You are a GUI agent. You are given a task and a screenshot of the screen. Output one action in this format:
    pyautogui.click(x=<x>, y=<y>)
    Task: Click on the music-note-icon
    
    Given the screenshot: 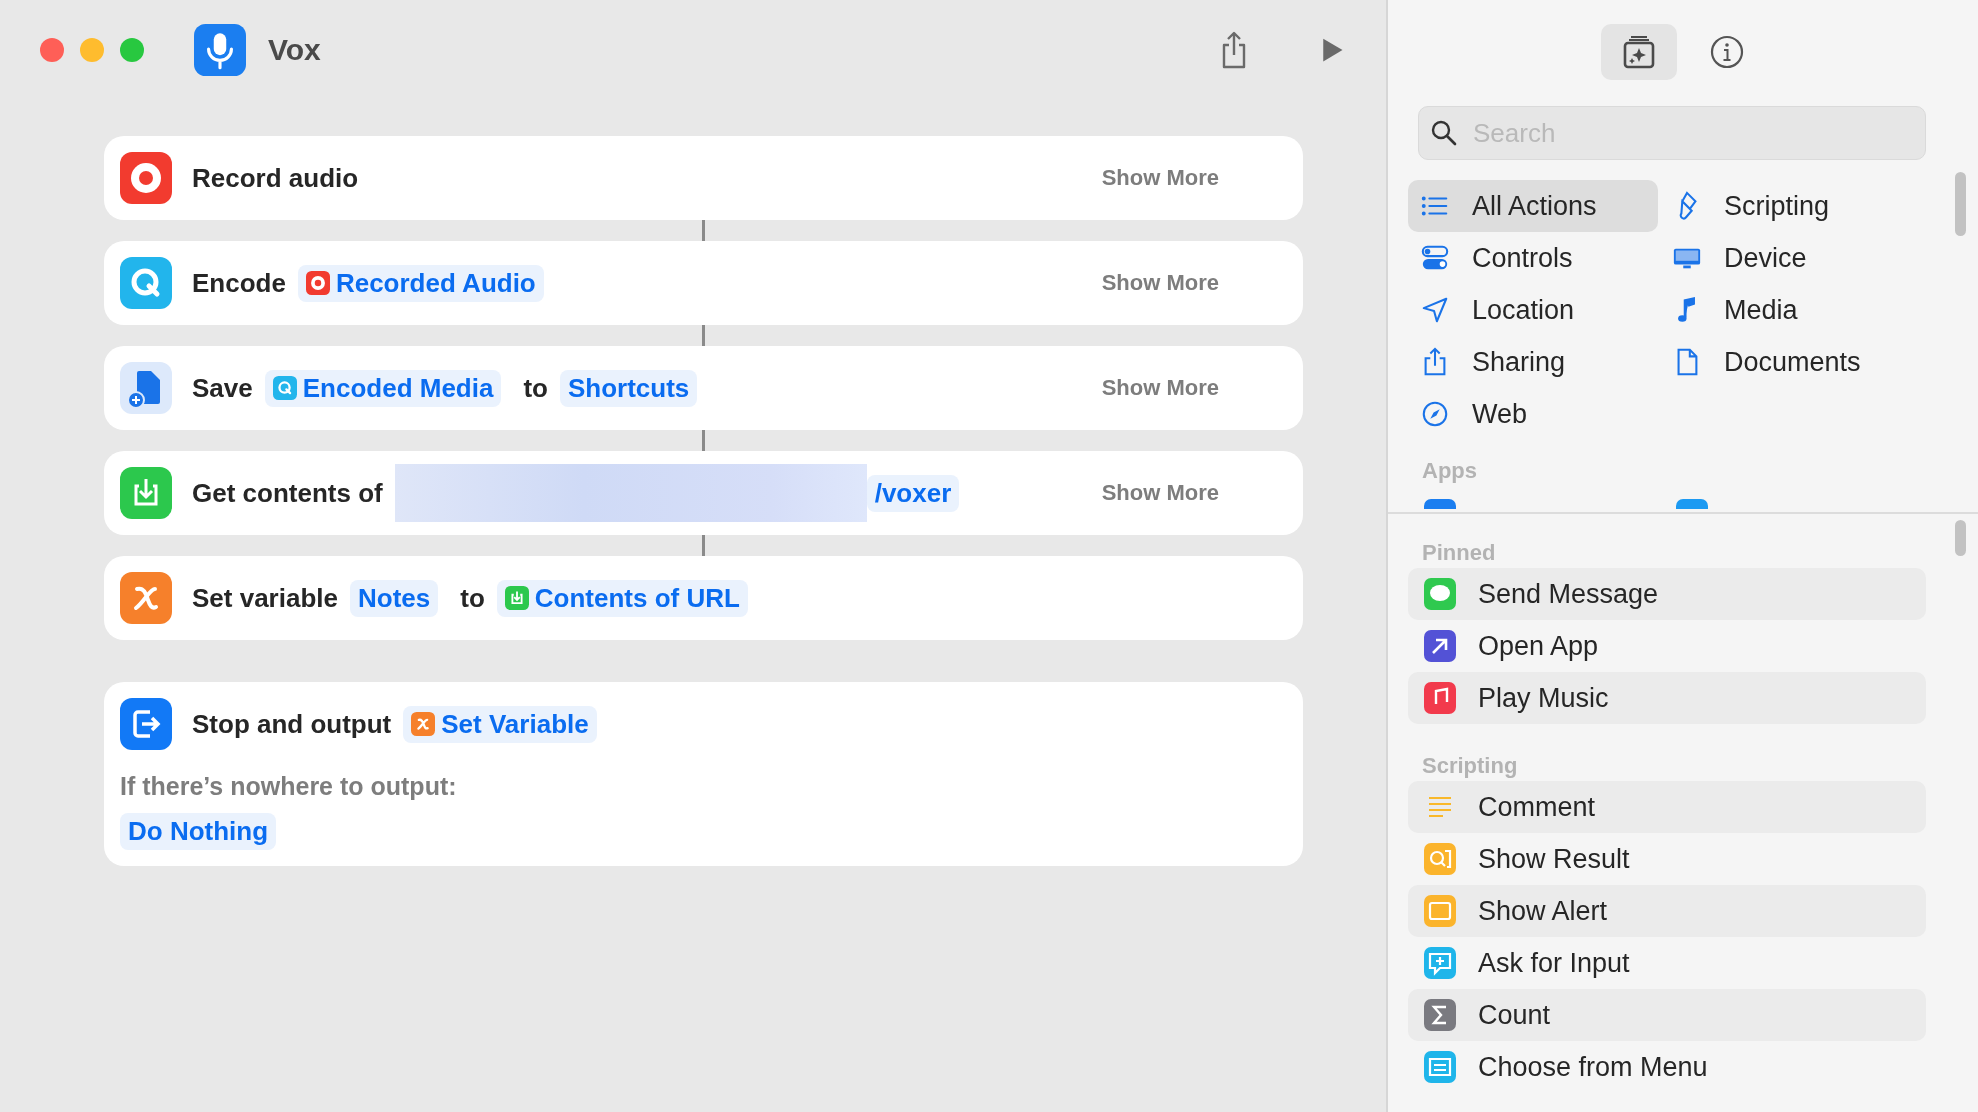 What is the action you would take?
    pyautogui.click(x=1440, y=698)
    